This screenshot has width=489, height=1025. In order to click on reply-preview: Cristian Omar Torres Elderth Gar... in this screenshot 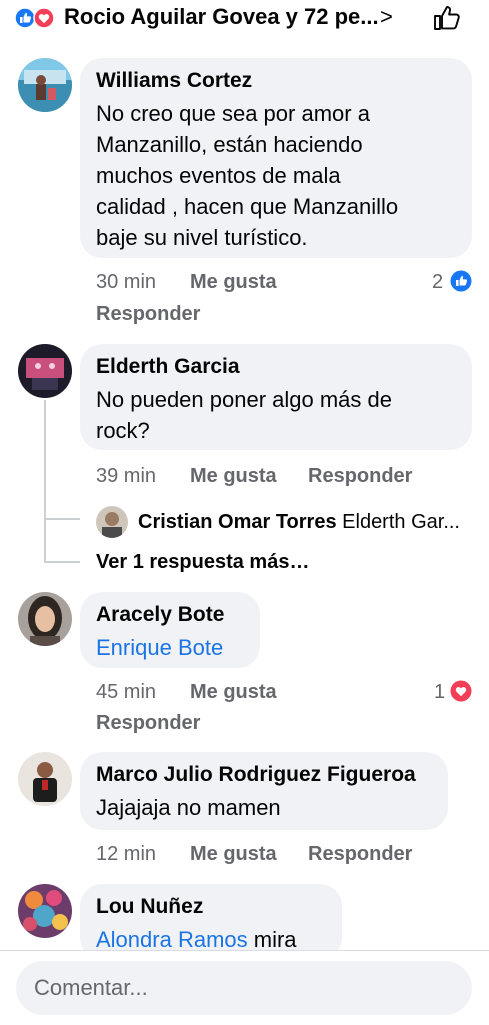, I will do `click(299, 522)`.